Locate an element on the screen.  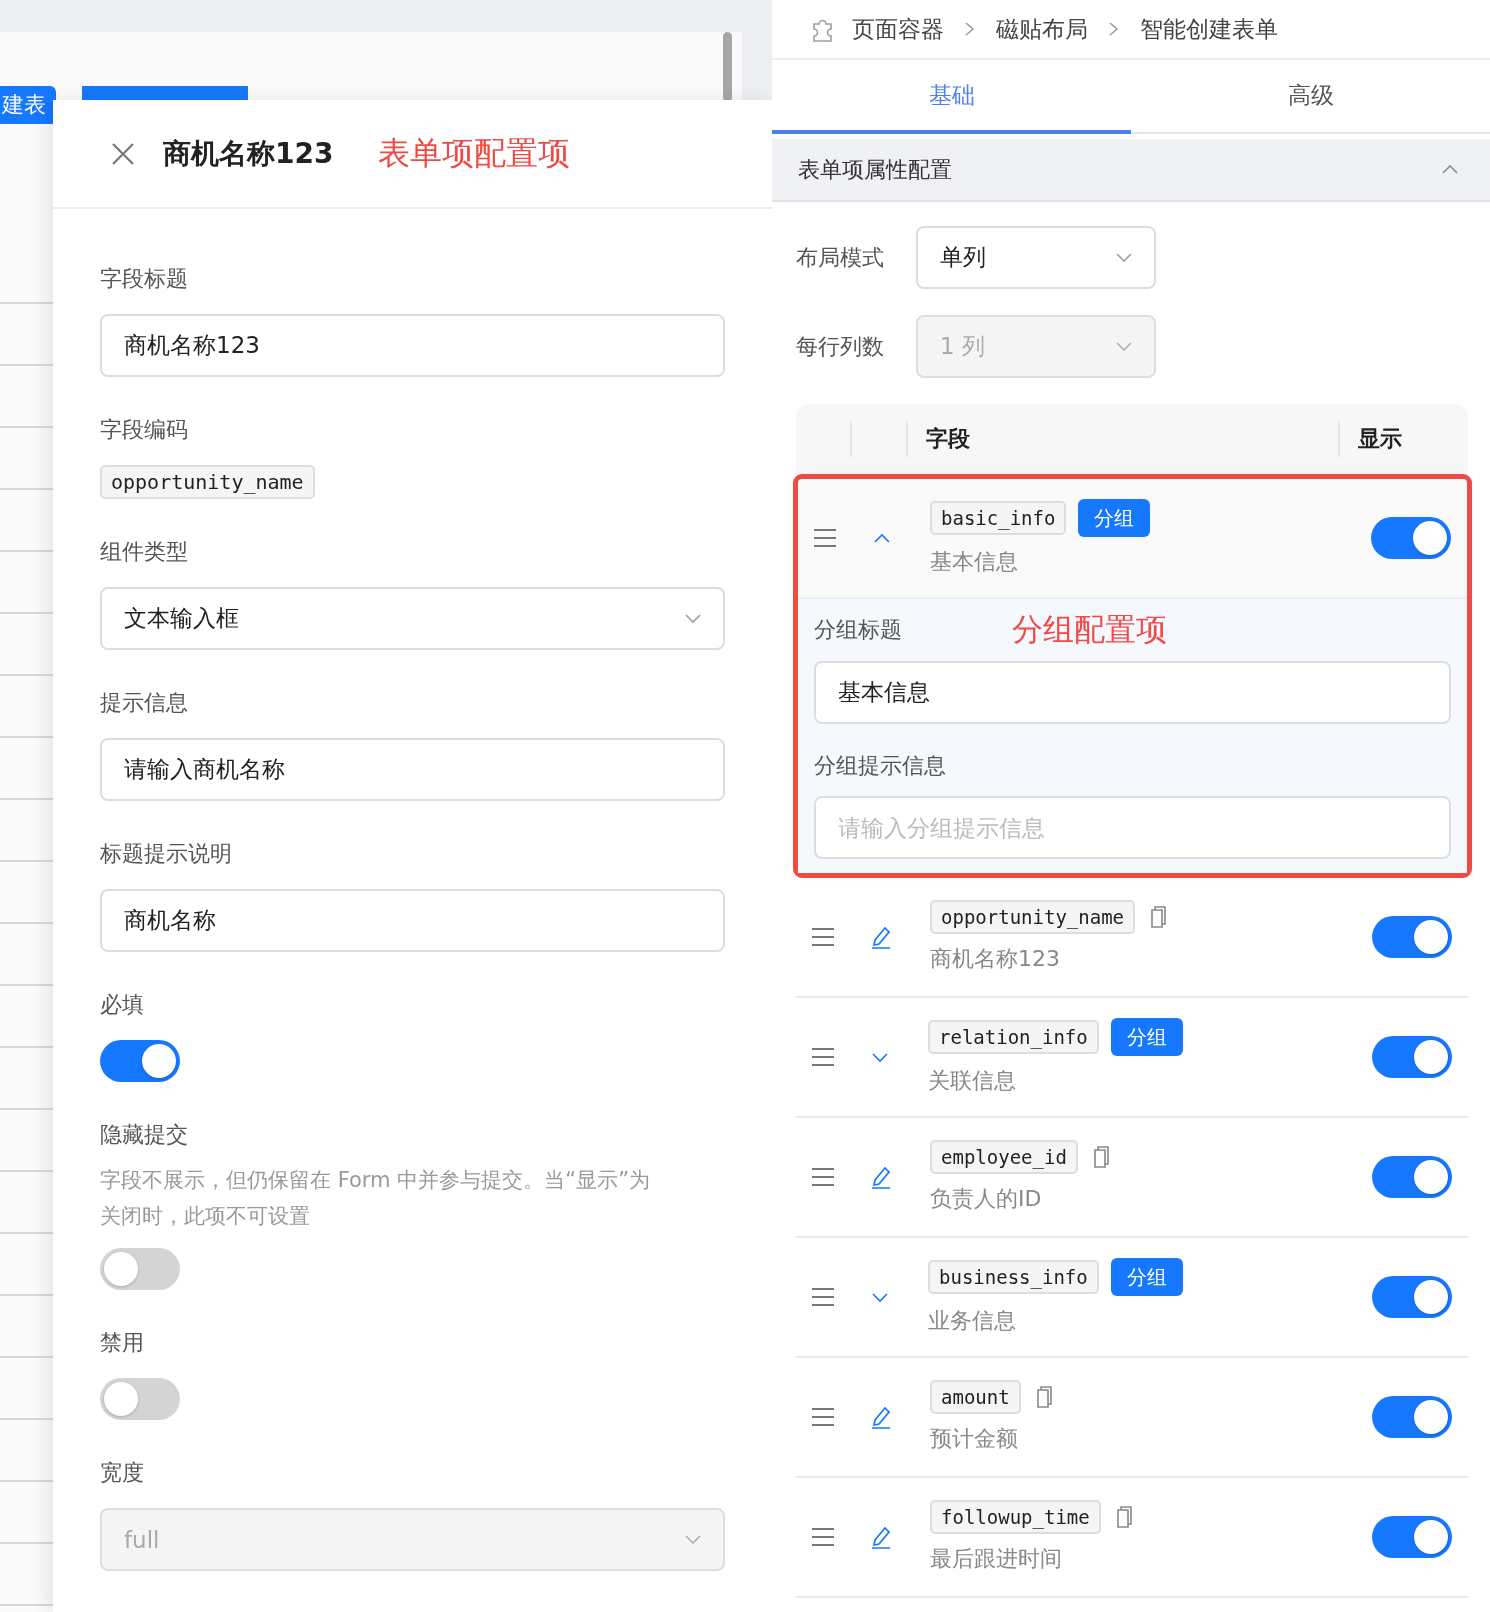
scrollbar is located at coordinates (727, 67).